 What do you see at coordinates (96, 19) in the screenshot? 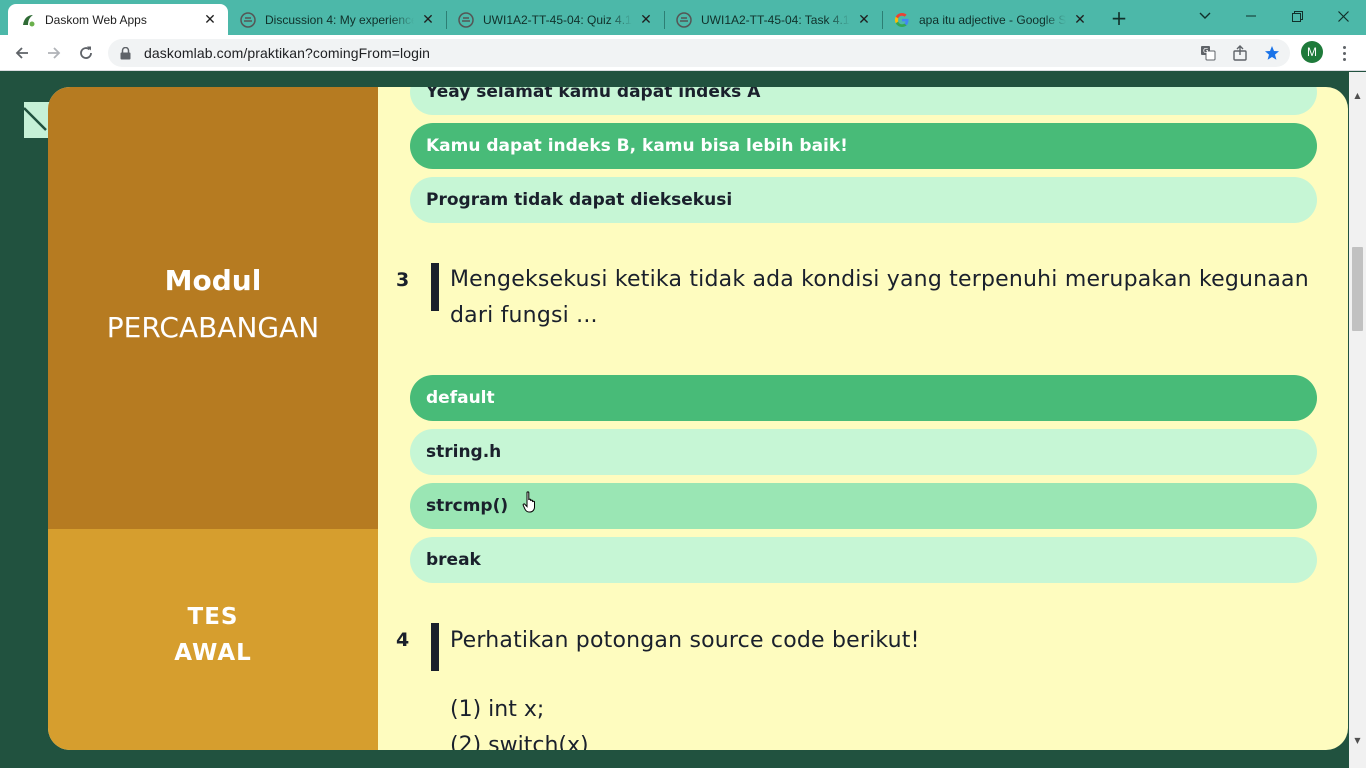
I see `tab-title: Daskom Web Apps` at bounding box center [96, 19].